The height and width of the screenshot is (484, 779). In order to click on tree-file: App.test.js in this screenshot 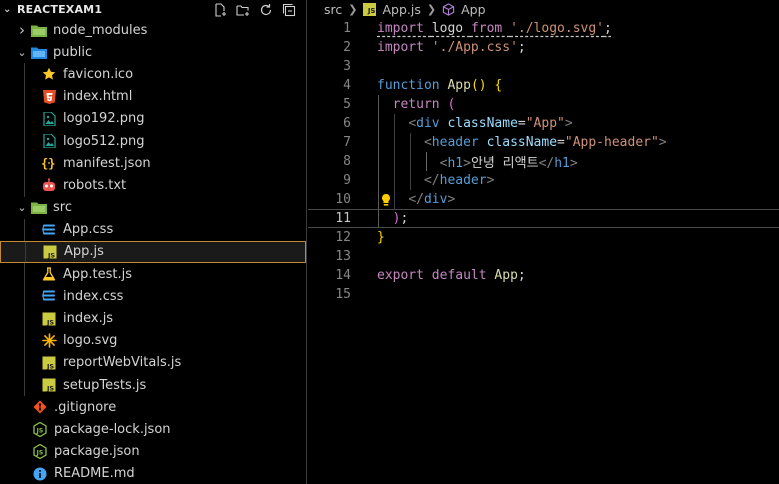, I will do `click(153, 274)`.